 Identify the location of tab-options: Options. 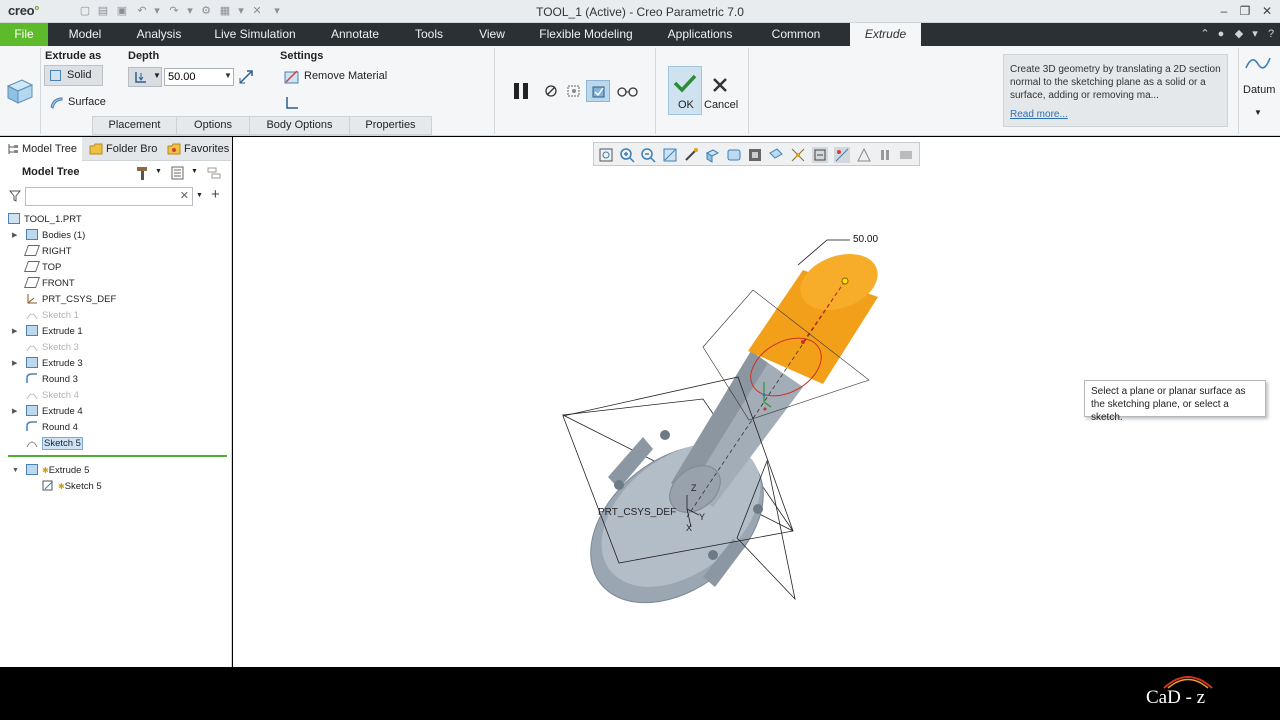
(213, 125).